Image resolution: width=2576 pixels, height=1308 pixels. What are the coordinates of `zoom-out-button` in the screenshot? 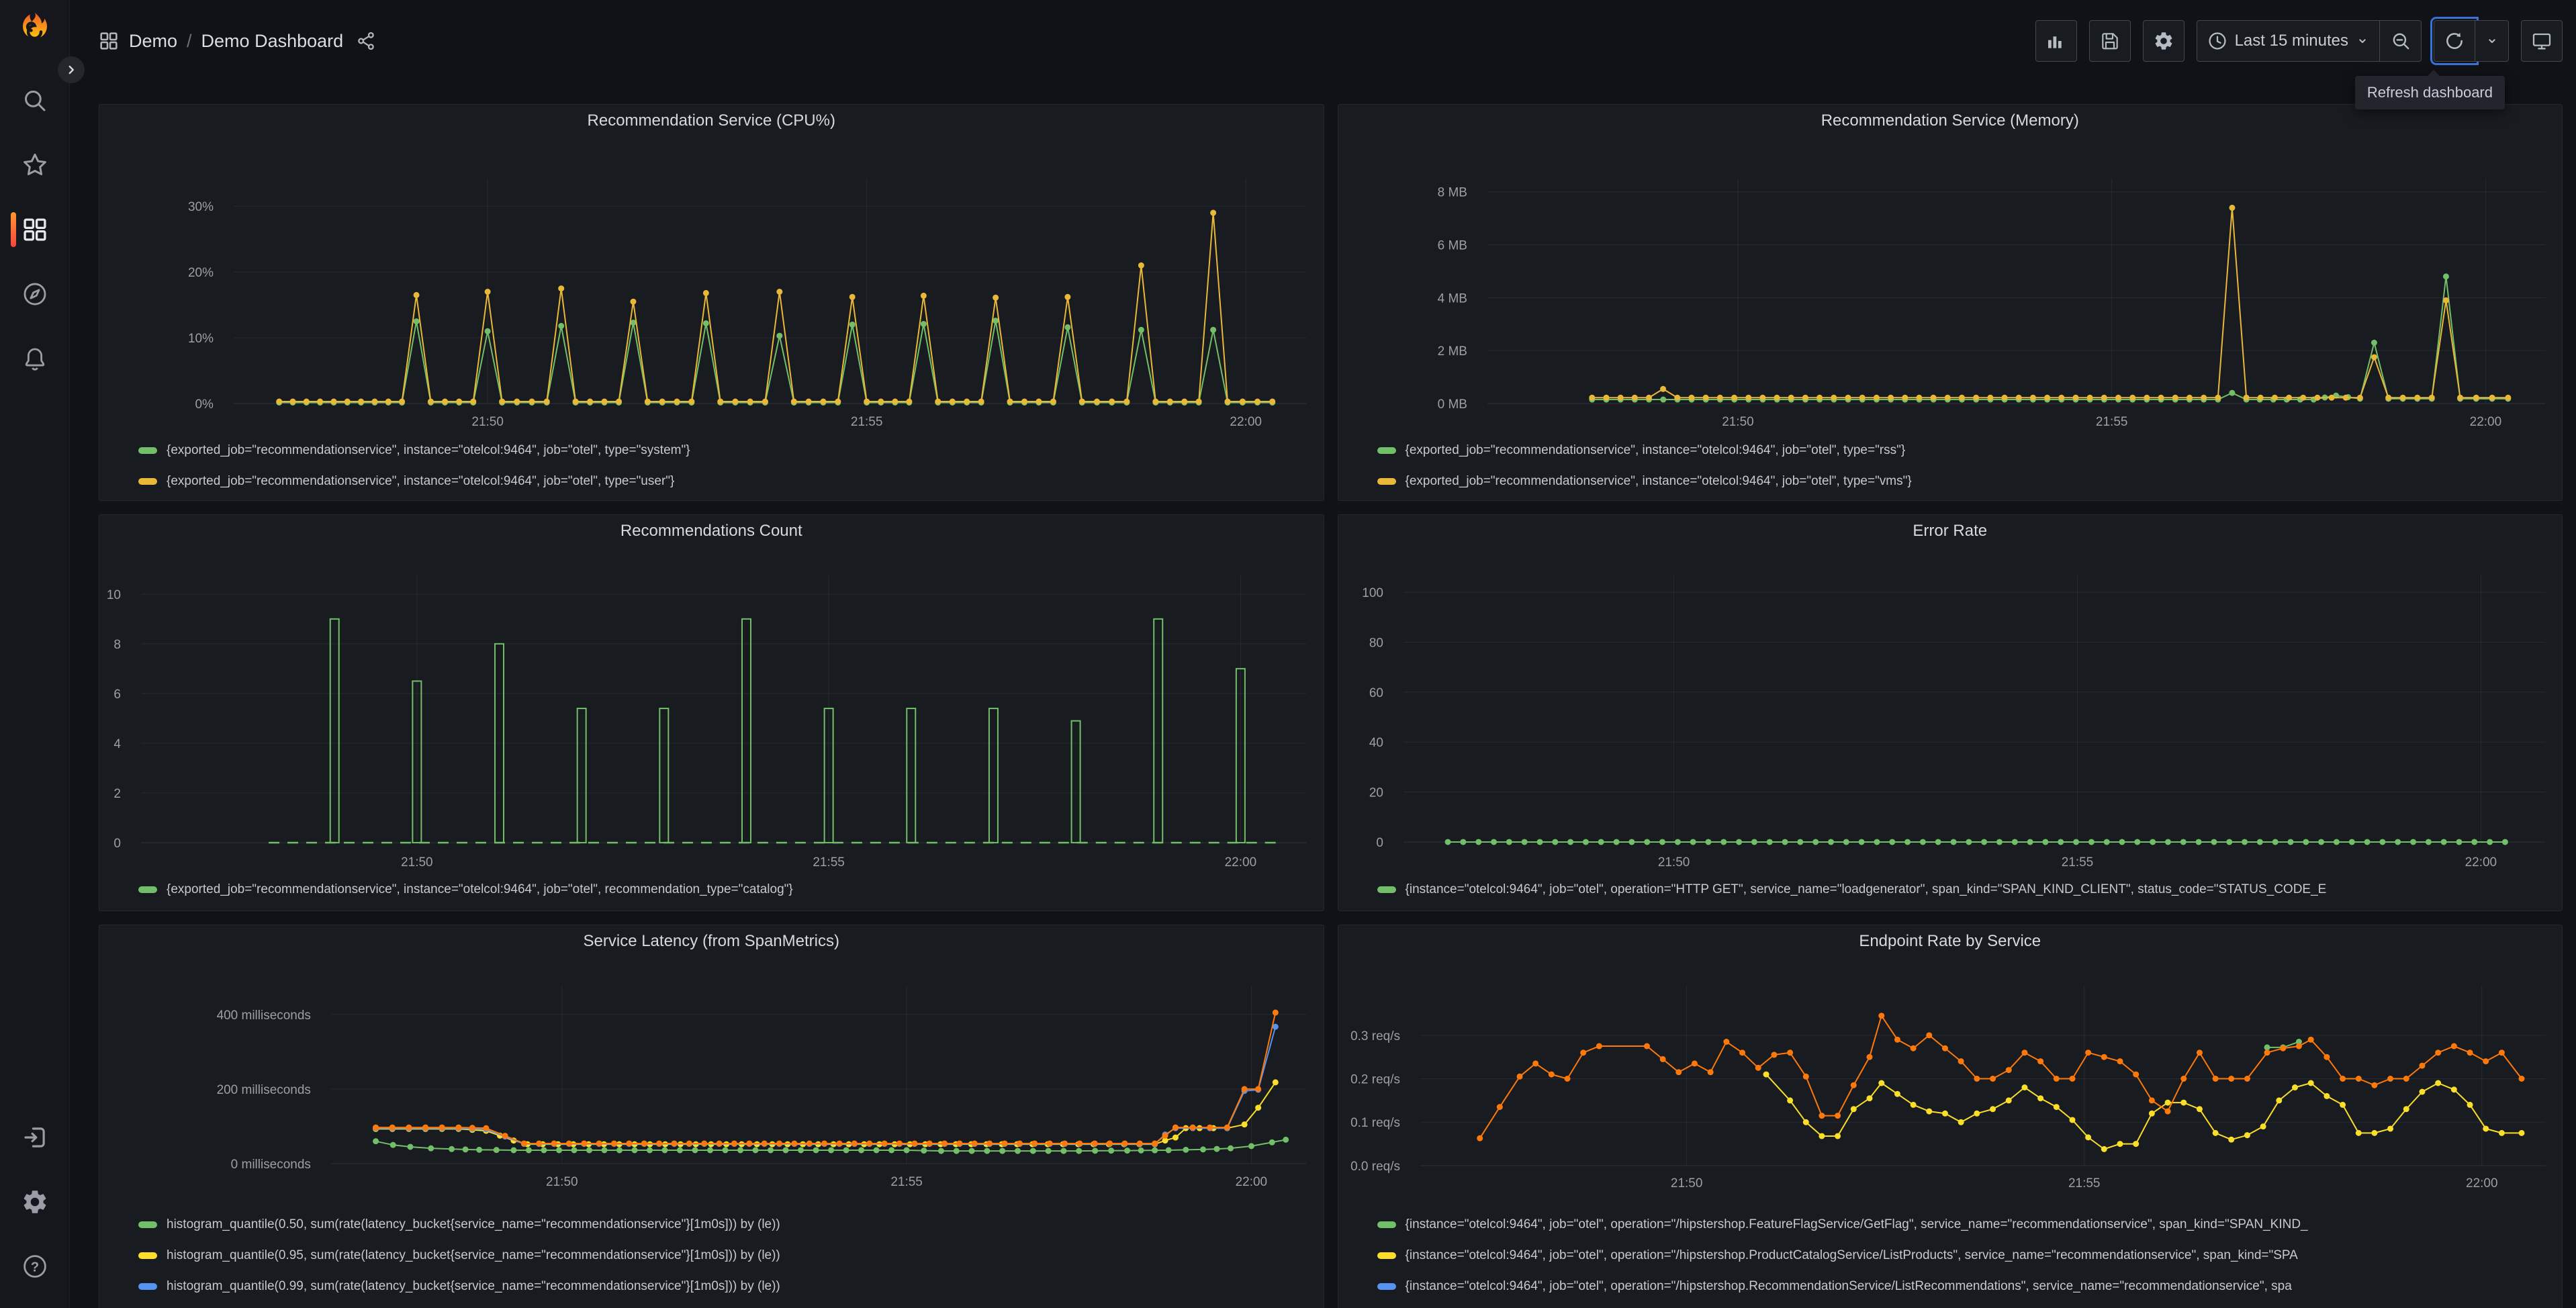 It's located at (2401, 41).